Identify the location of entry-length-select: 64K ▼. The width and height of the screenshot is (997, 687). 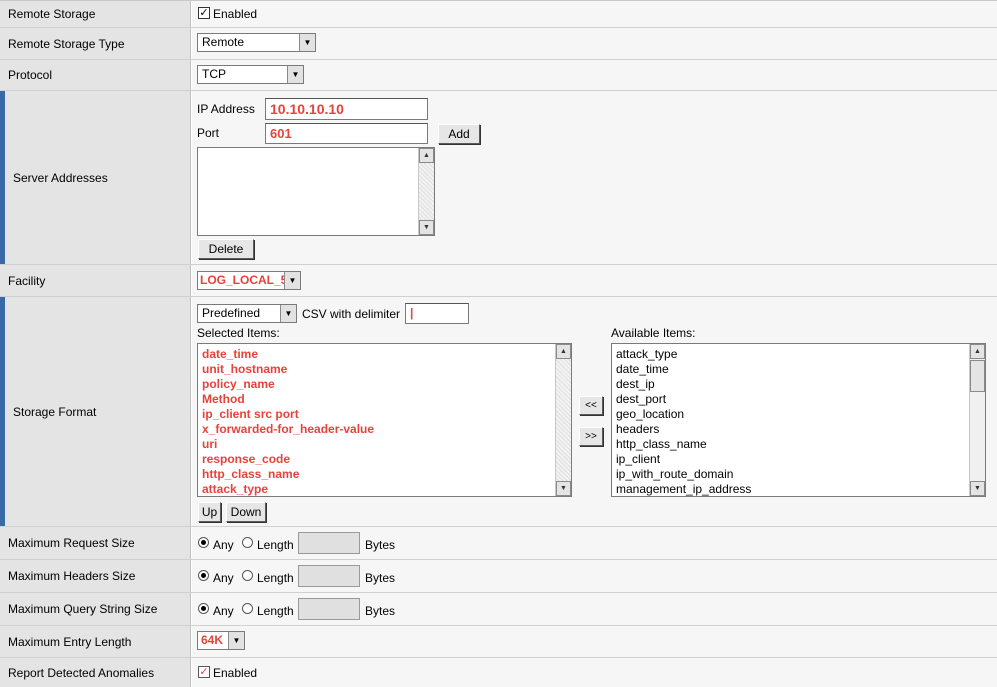
(221, 640).